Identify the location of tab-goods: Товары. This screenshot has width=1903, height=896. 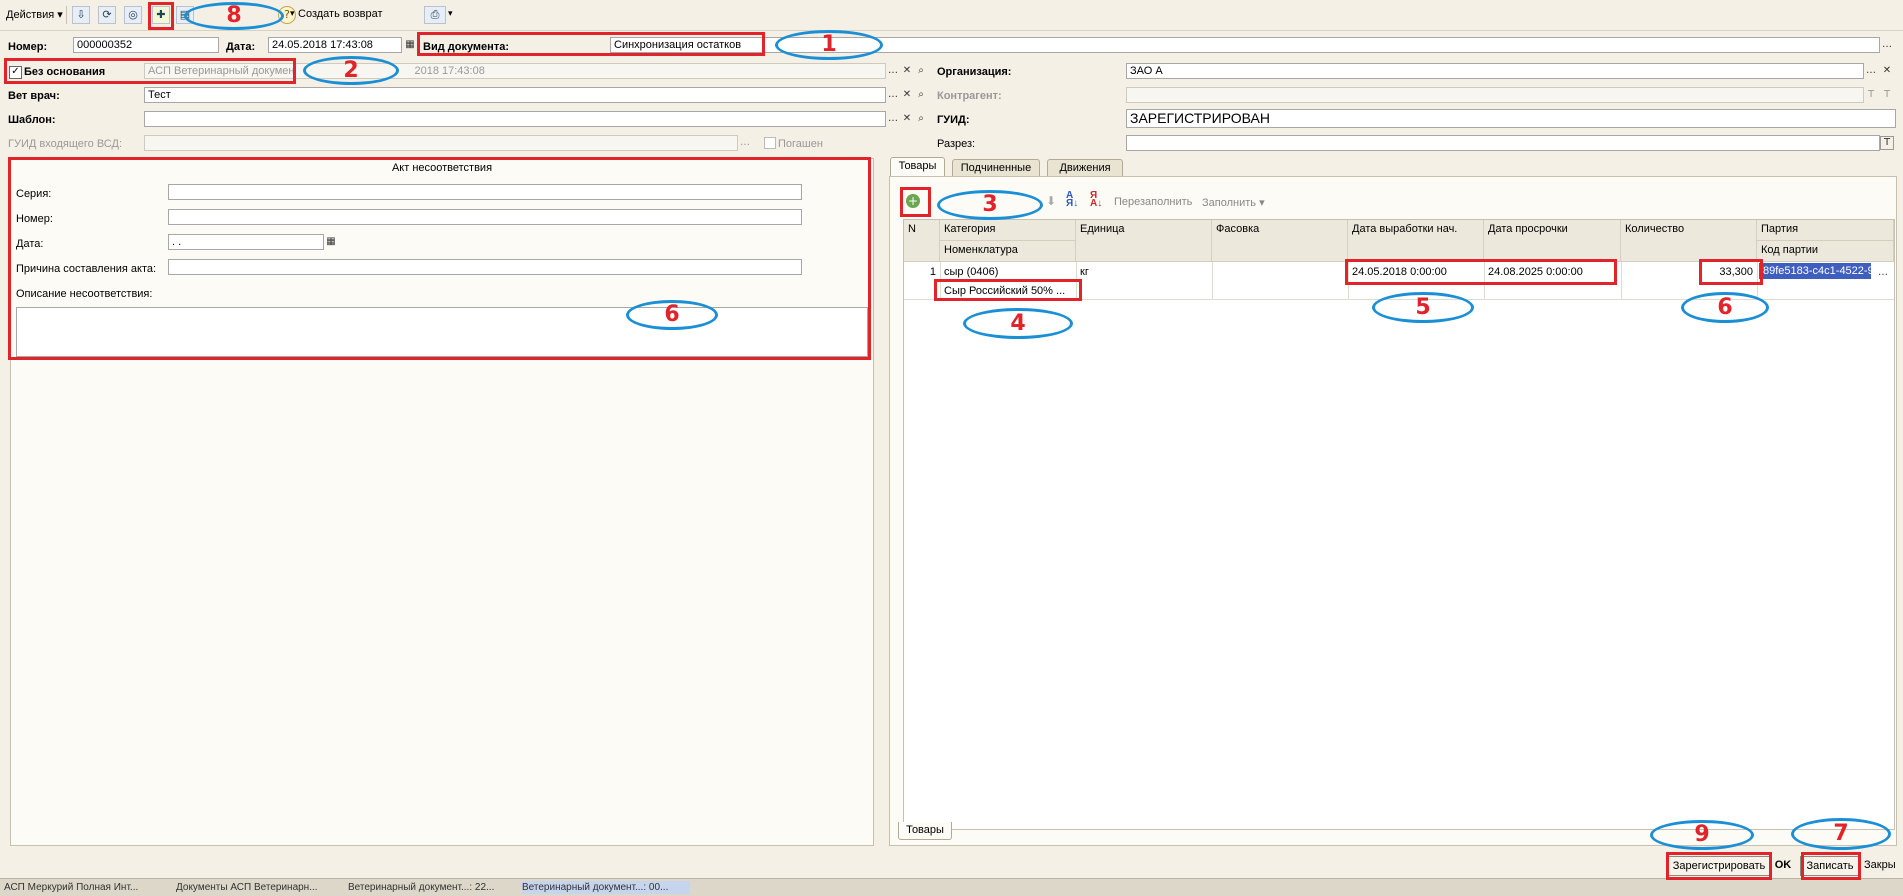
(917, 166).